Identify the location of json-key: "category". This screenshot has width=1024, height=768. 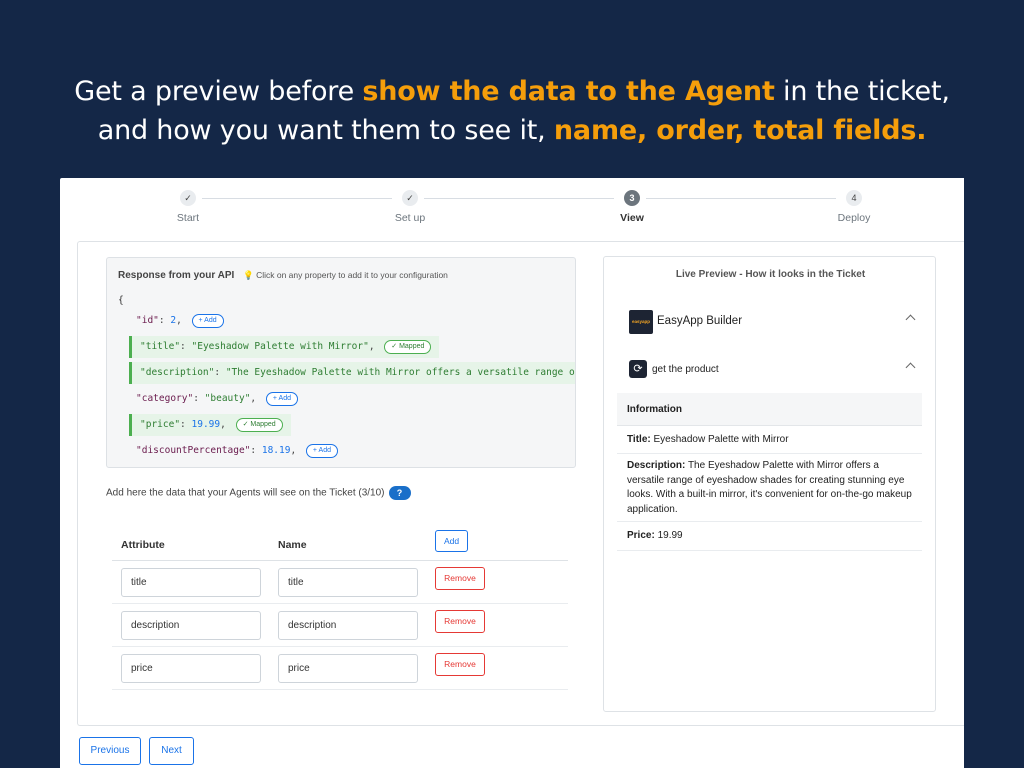
(165, 398).